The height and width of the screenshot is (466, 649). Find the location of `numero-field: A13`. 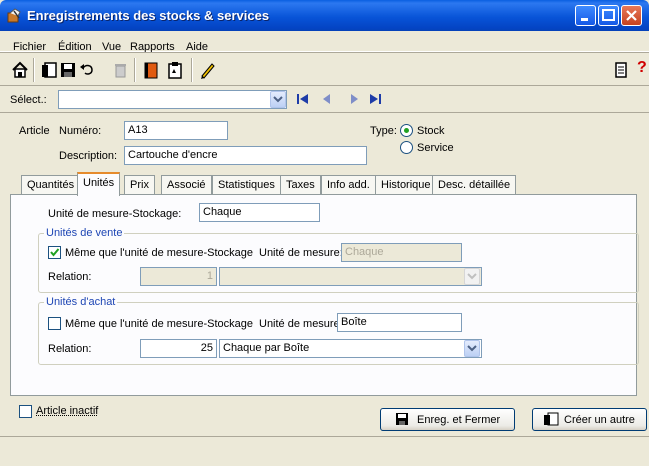

numero-field: A13 is located at coordinates (176, 130).